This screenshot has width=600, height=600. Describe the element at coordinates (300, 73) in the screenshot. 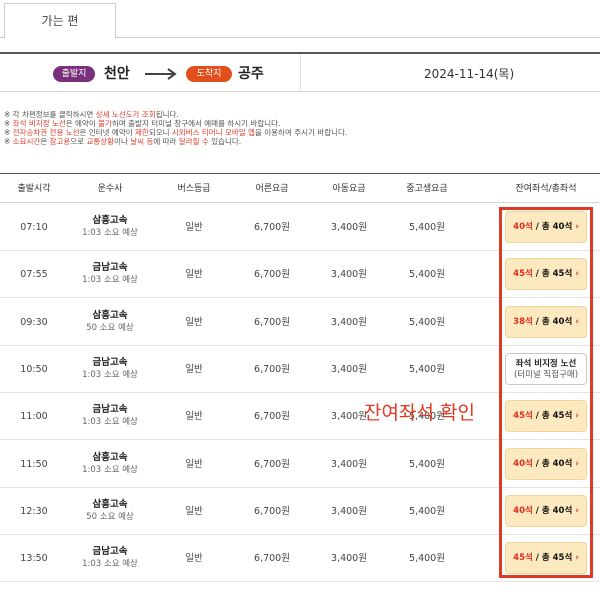

I see `route-divider` at that location.